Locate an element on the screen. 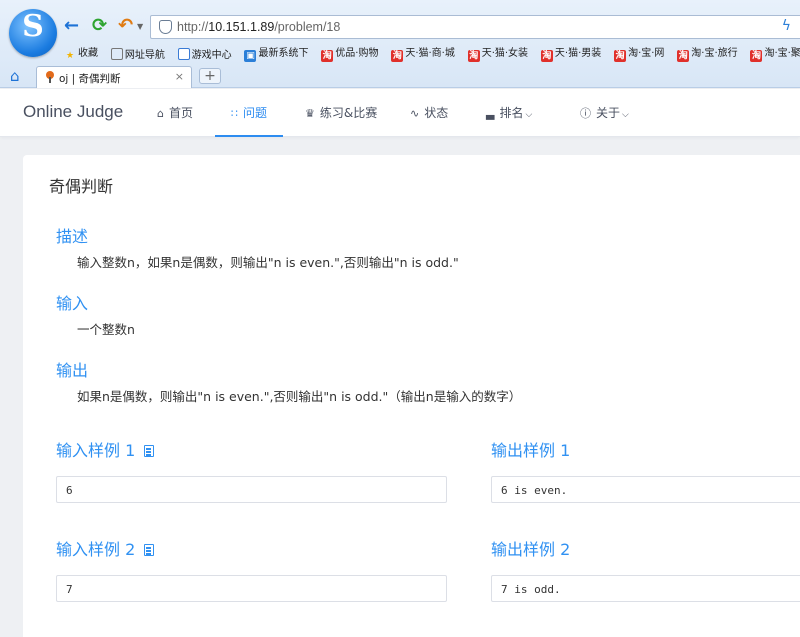 The image size is (800, 637). star-icon: ★ is located at coordinates (70, 56).